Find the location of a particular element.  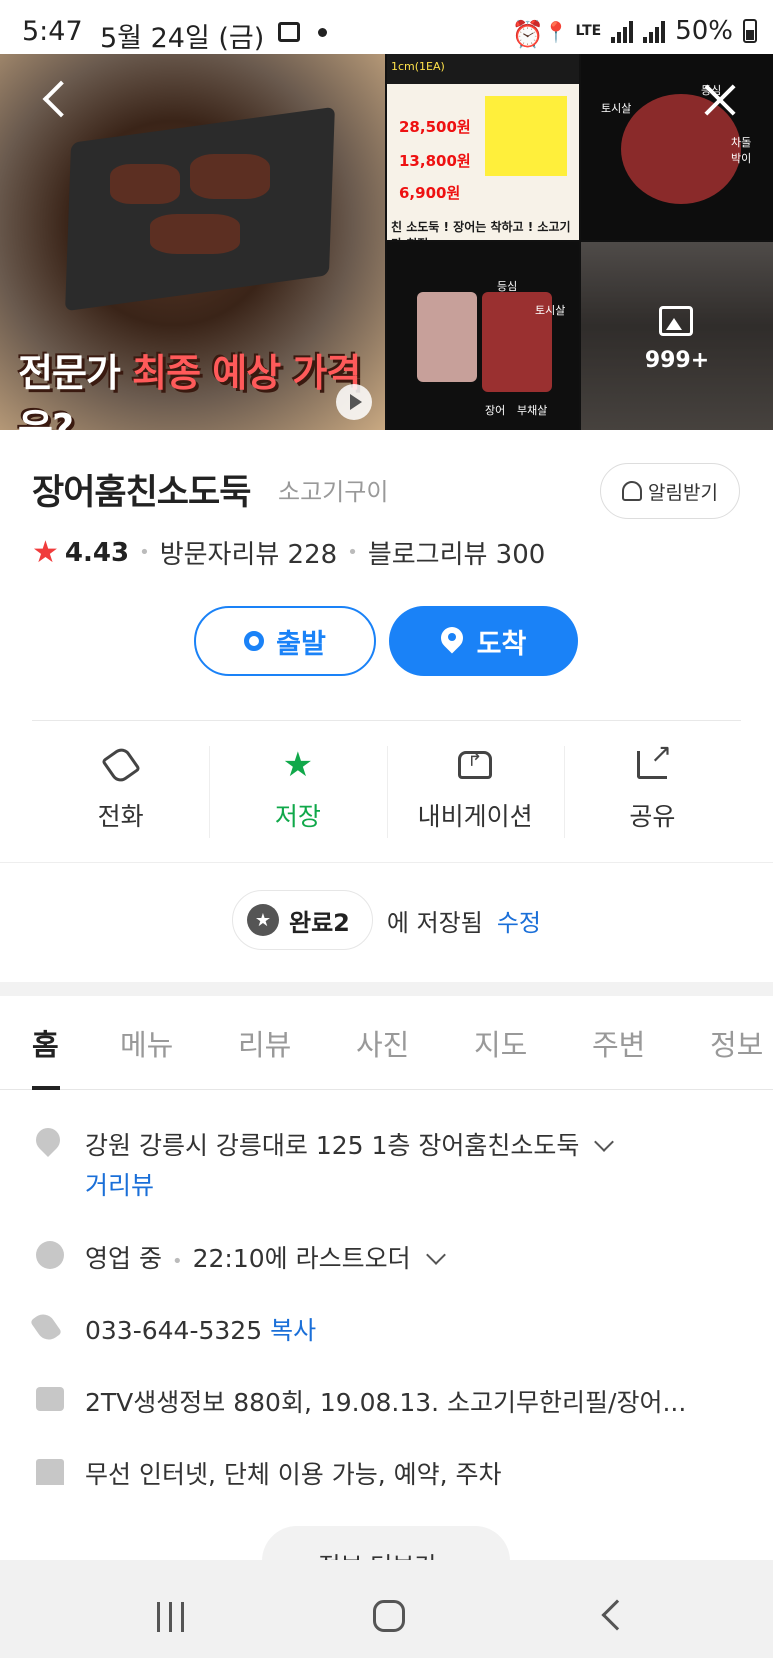

tab-nearby: 주변 is located at coordinates (618, 1043).